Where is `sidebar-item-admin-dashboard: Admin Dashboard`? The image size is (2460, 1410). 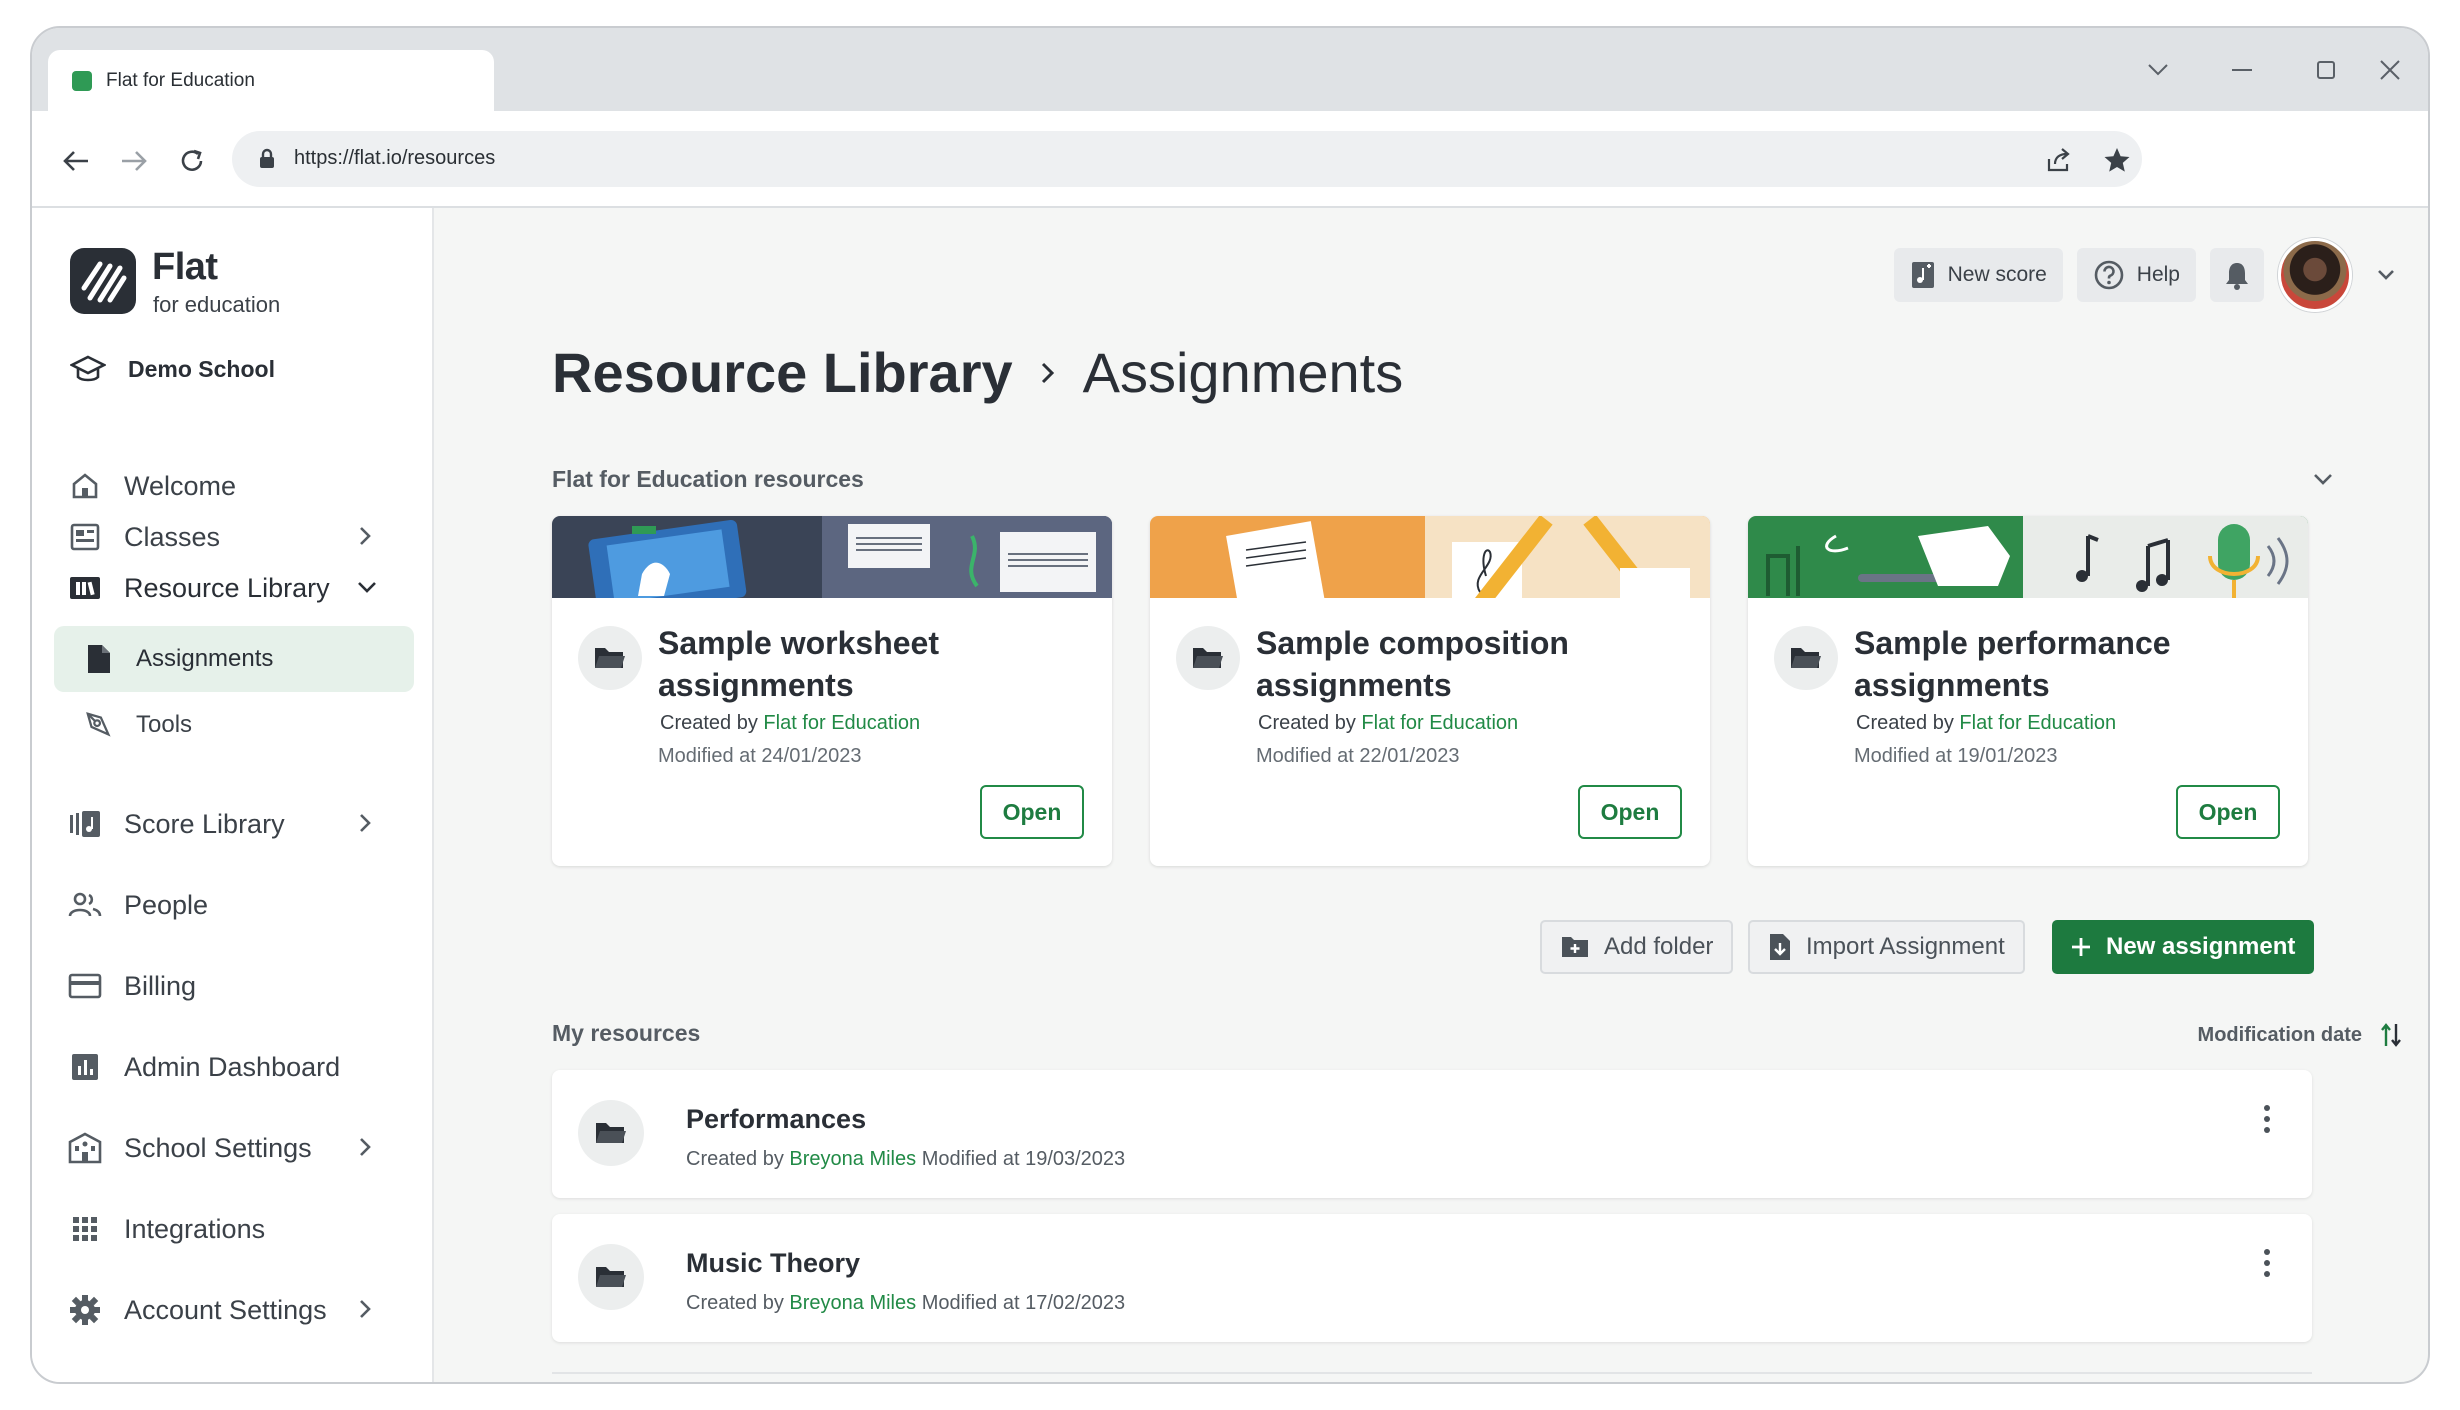 sidebar-item-admin-dashboard: Admin Dashboard is located at coordinates (238, 1067).